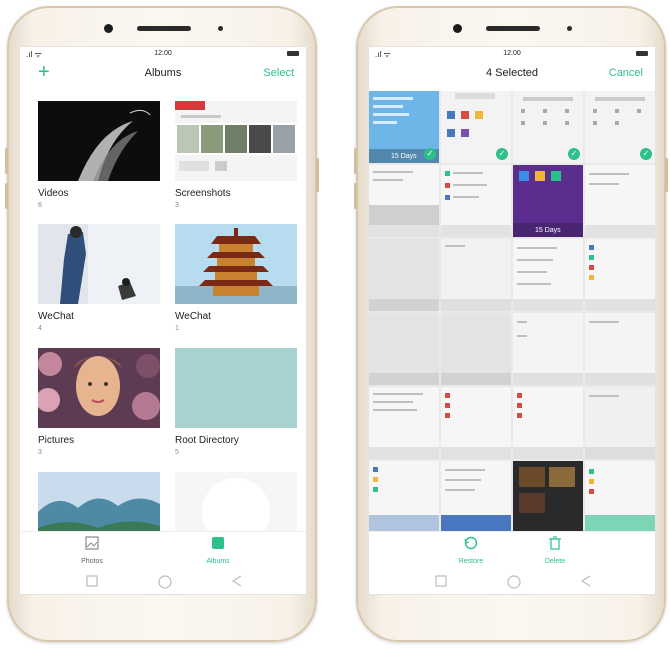 This screenshot has height=648, width=670. Describe the element at coordinates (92, 561) in the screenshot. I see `tab-label: Photos` at that location.